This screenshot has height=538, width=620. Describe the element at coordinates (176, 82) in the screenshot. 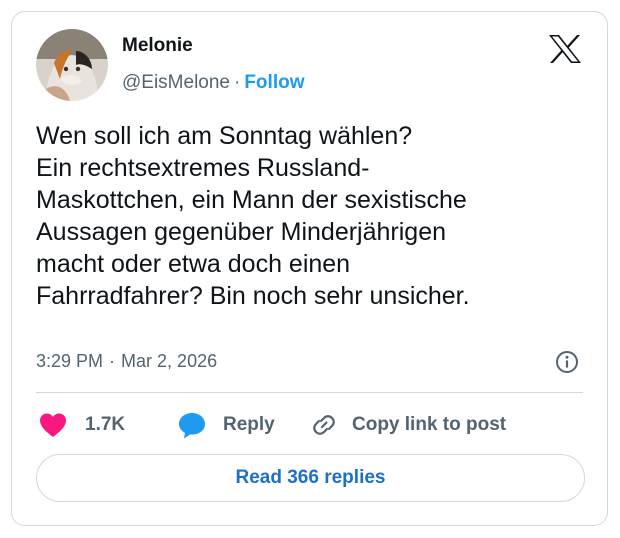

I see `author-handle: @EisMelone` at that location.